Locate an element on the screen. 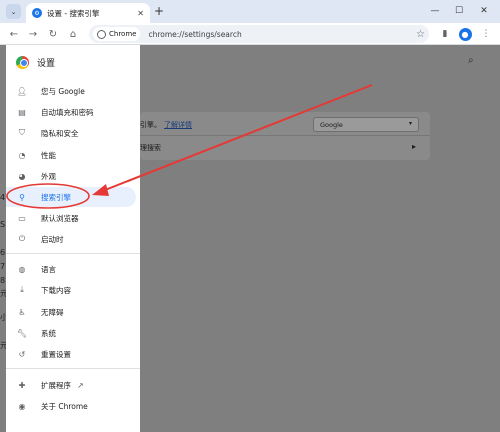 This screenshot has width=500, height=432. sidebar-item-label: 隐私和安全 is located at coordinates (60, 133).